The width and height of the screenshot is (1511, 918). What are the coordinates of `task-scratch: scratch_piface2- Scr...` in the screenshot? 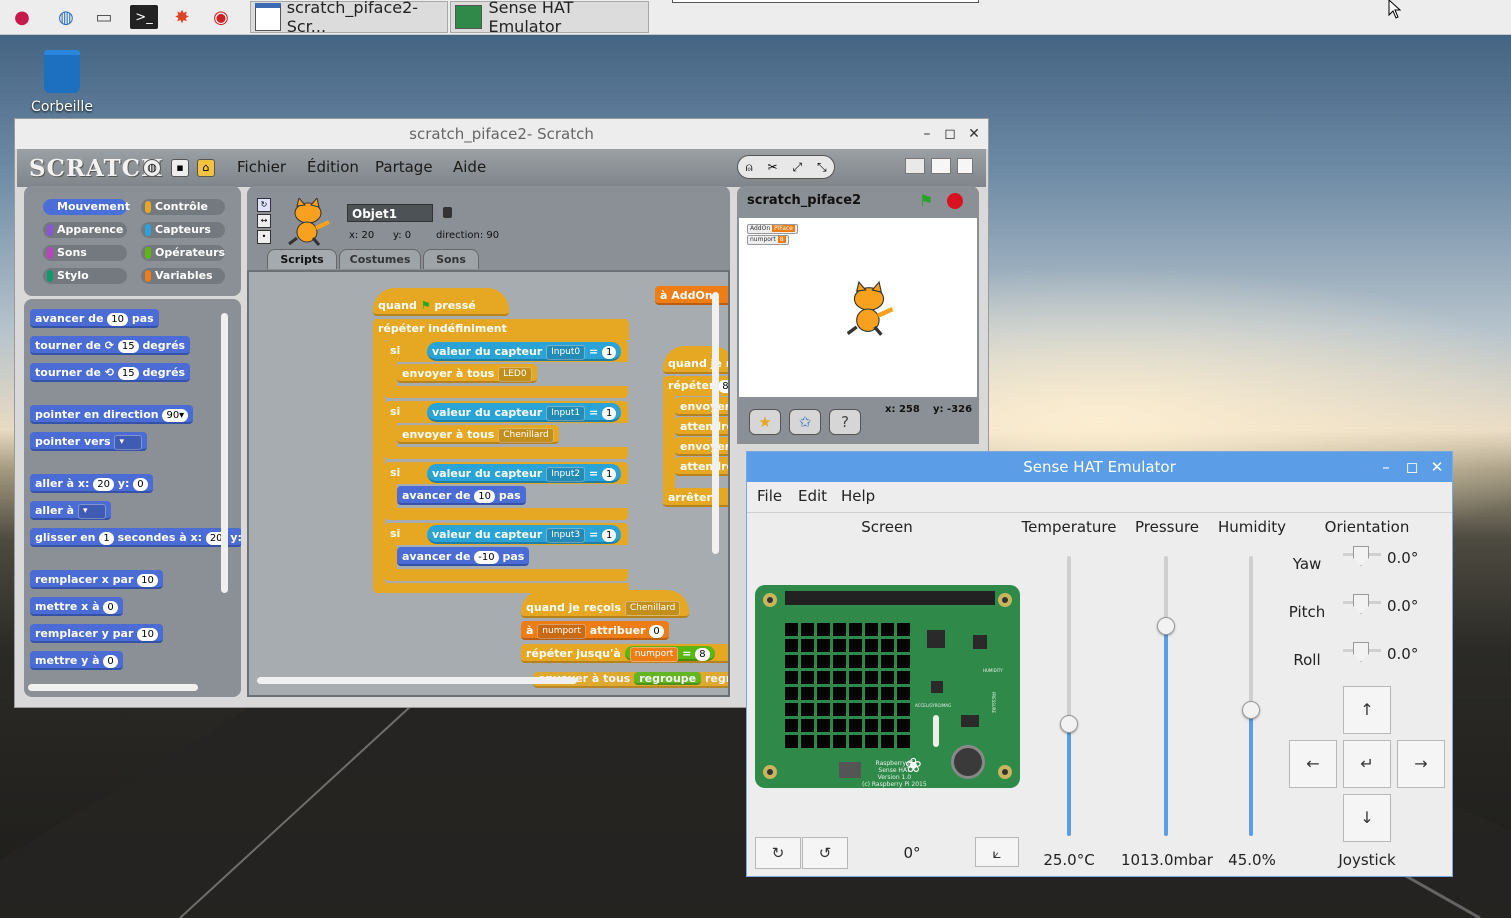 It's located at (349, 18).